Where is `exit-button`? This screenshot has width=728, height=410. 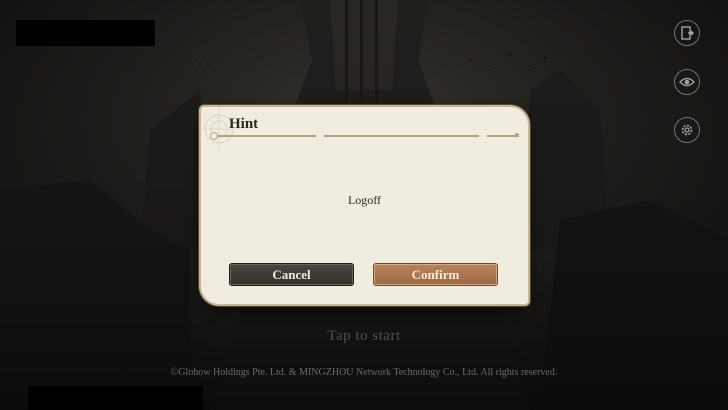 exit-button is located at coordinates (687, 33).